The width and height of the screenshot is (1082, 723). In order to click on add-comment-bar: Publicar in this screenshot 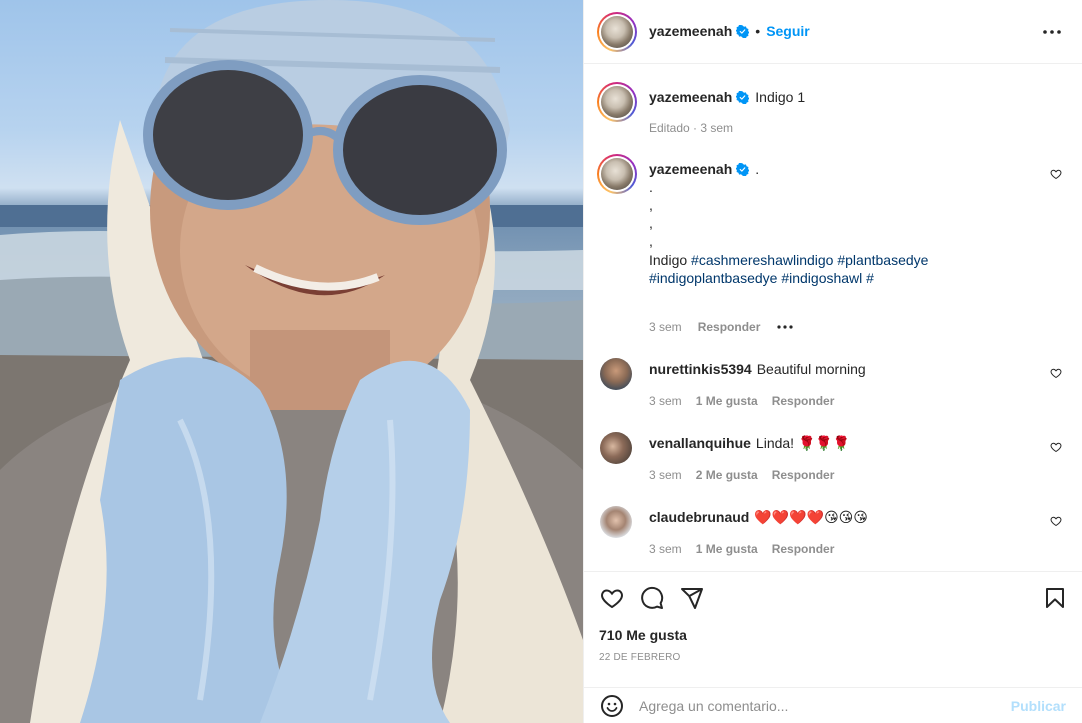, I will do `click(833, 705)`.